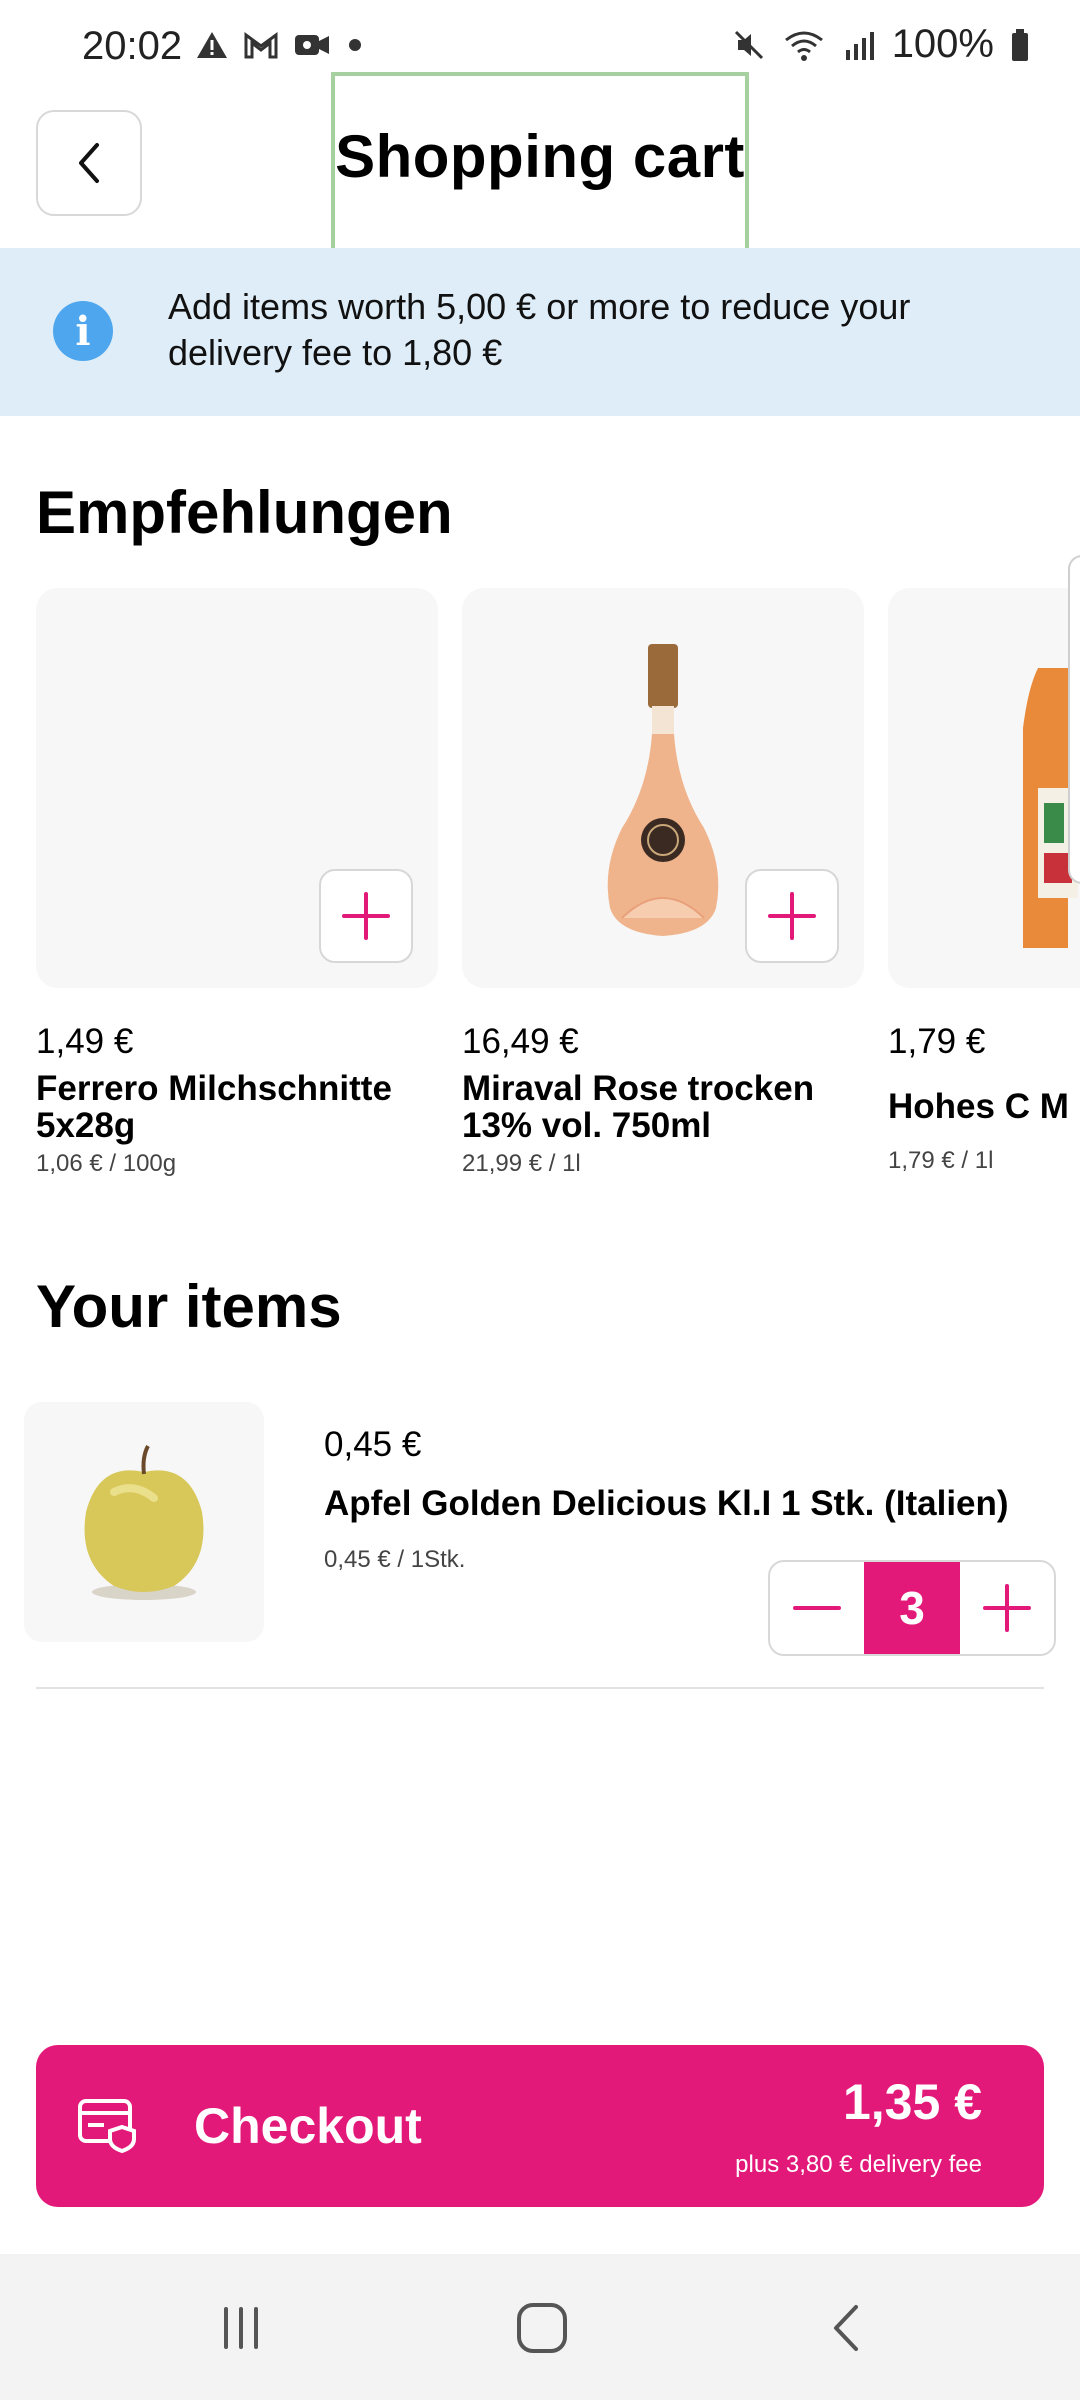 The height and width of the screenshot is (2400, 1080). What do you see at coordinates (859, 45) in the screenshot?
I see `signal-icon` at bounding box center [859, 45].